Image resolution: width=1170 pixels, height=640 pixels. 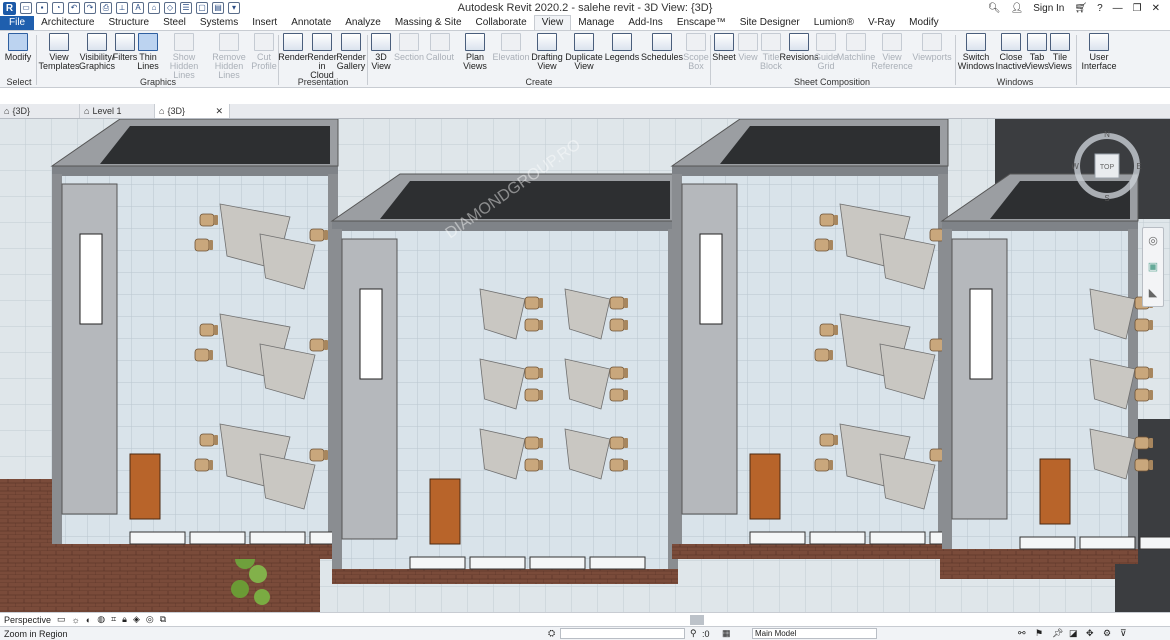 I want to click on save-icon: ▪, so click(x=42, y=8).